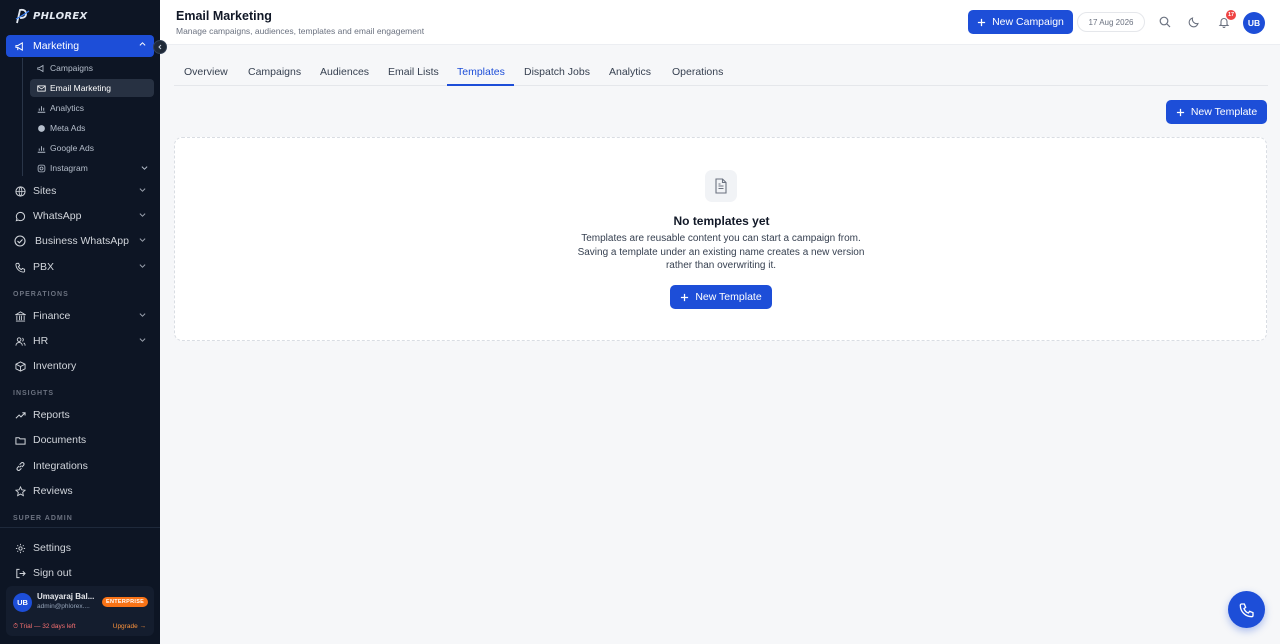  I want to click on sidebar-item-marketing: Marketing, so click(80, 46).